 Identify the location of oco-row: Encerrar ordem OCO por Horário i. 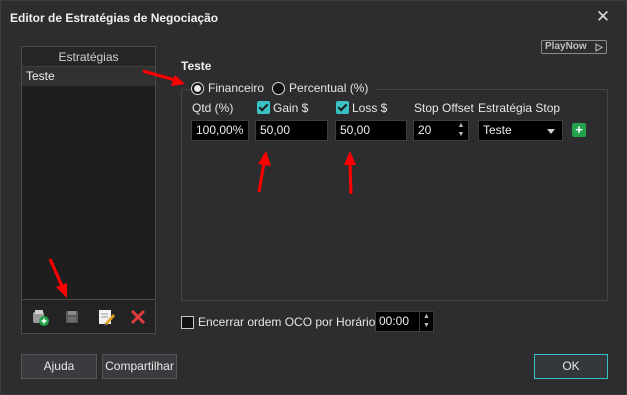
(287, 322).